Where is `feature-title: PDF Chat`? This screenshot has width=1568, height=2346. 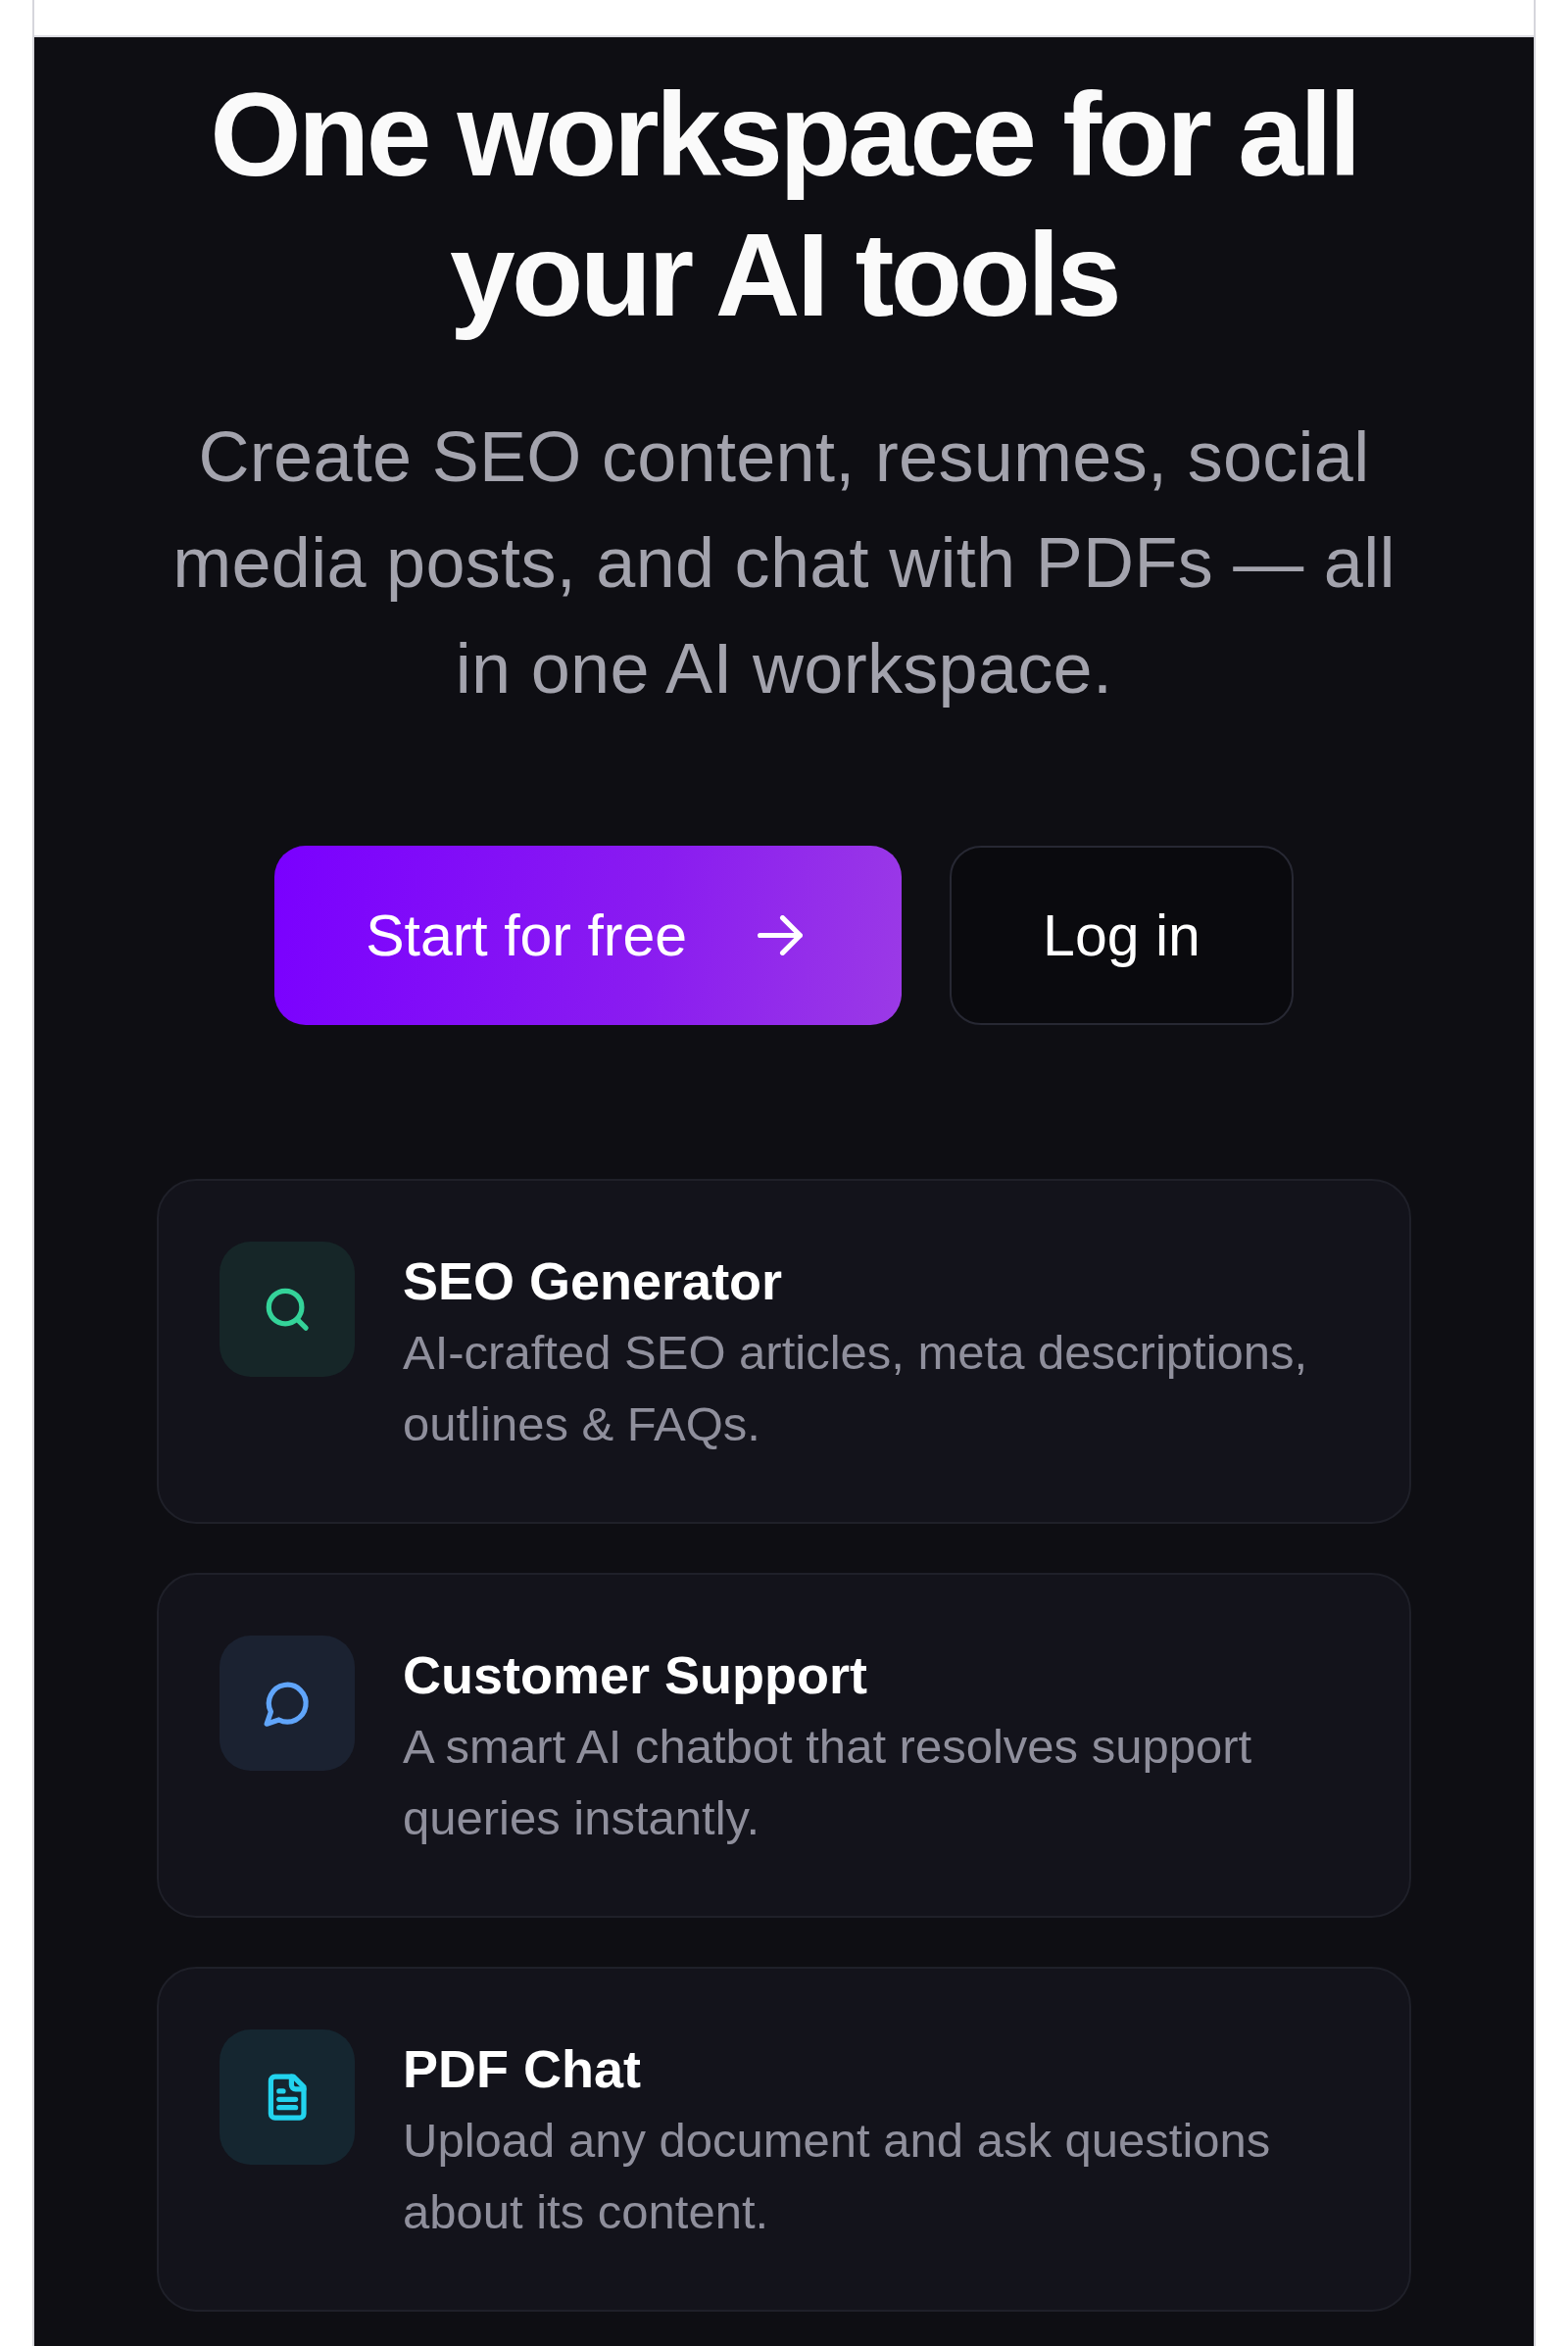 feature-title: PDF Chat is located at coordinates (522, 2069).